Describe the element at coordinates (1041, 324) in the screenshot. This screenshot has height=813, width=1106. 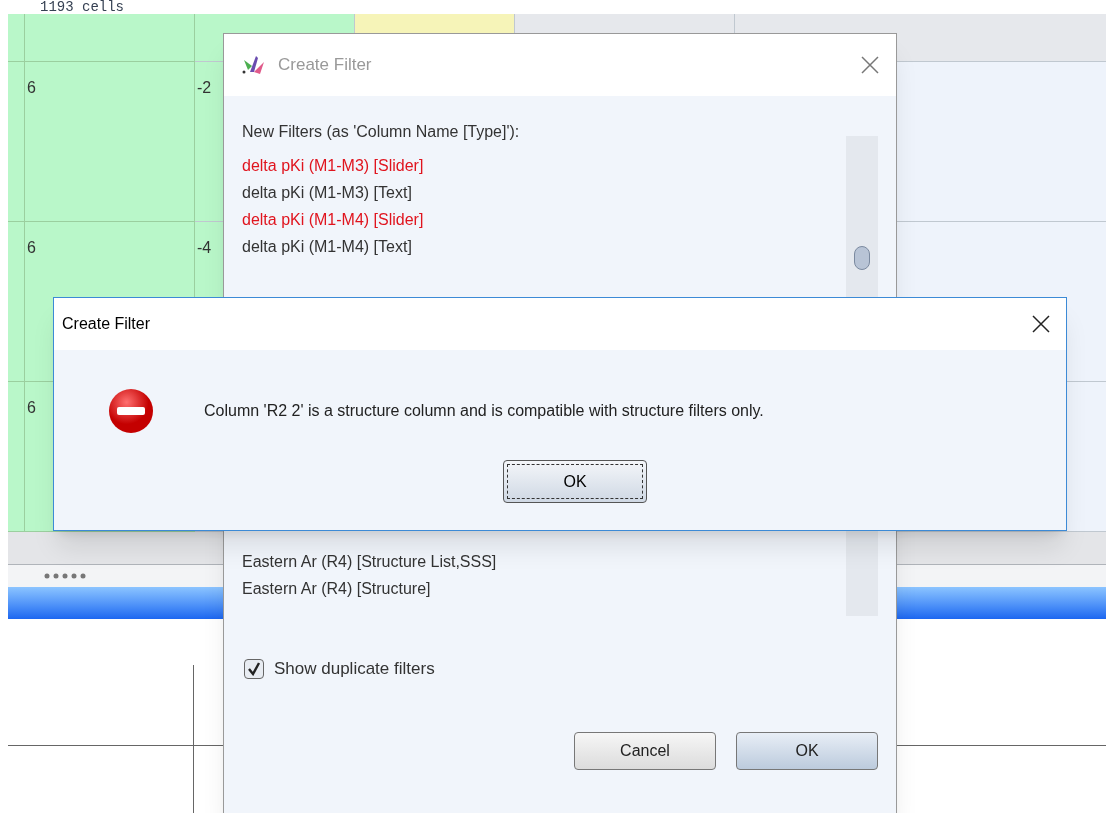
I see `close-icon` at that location.